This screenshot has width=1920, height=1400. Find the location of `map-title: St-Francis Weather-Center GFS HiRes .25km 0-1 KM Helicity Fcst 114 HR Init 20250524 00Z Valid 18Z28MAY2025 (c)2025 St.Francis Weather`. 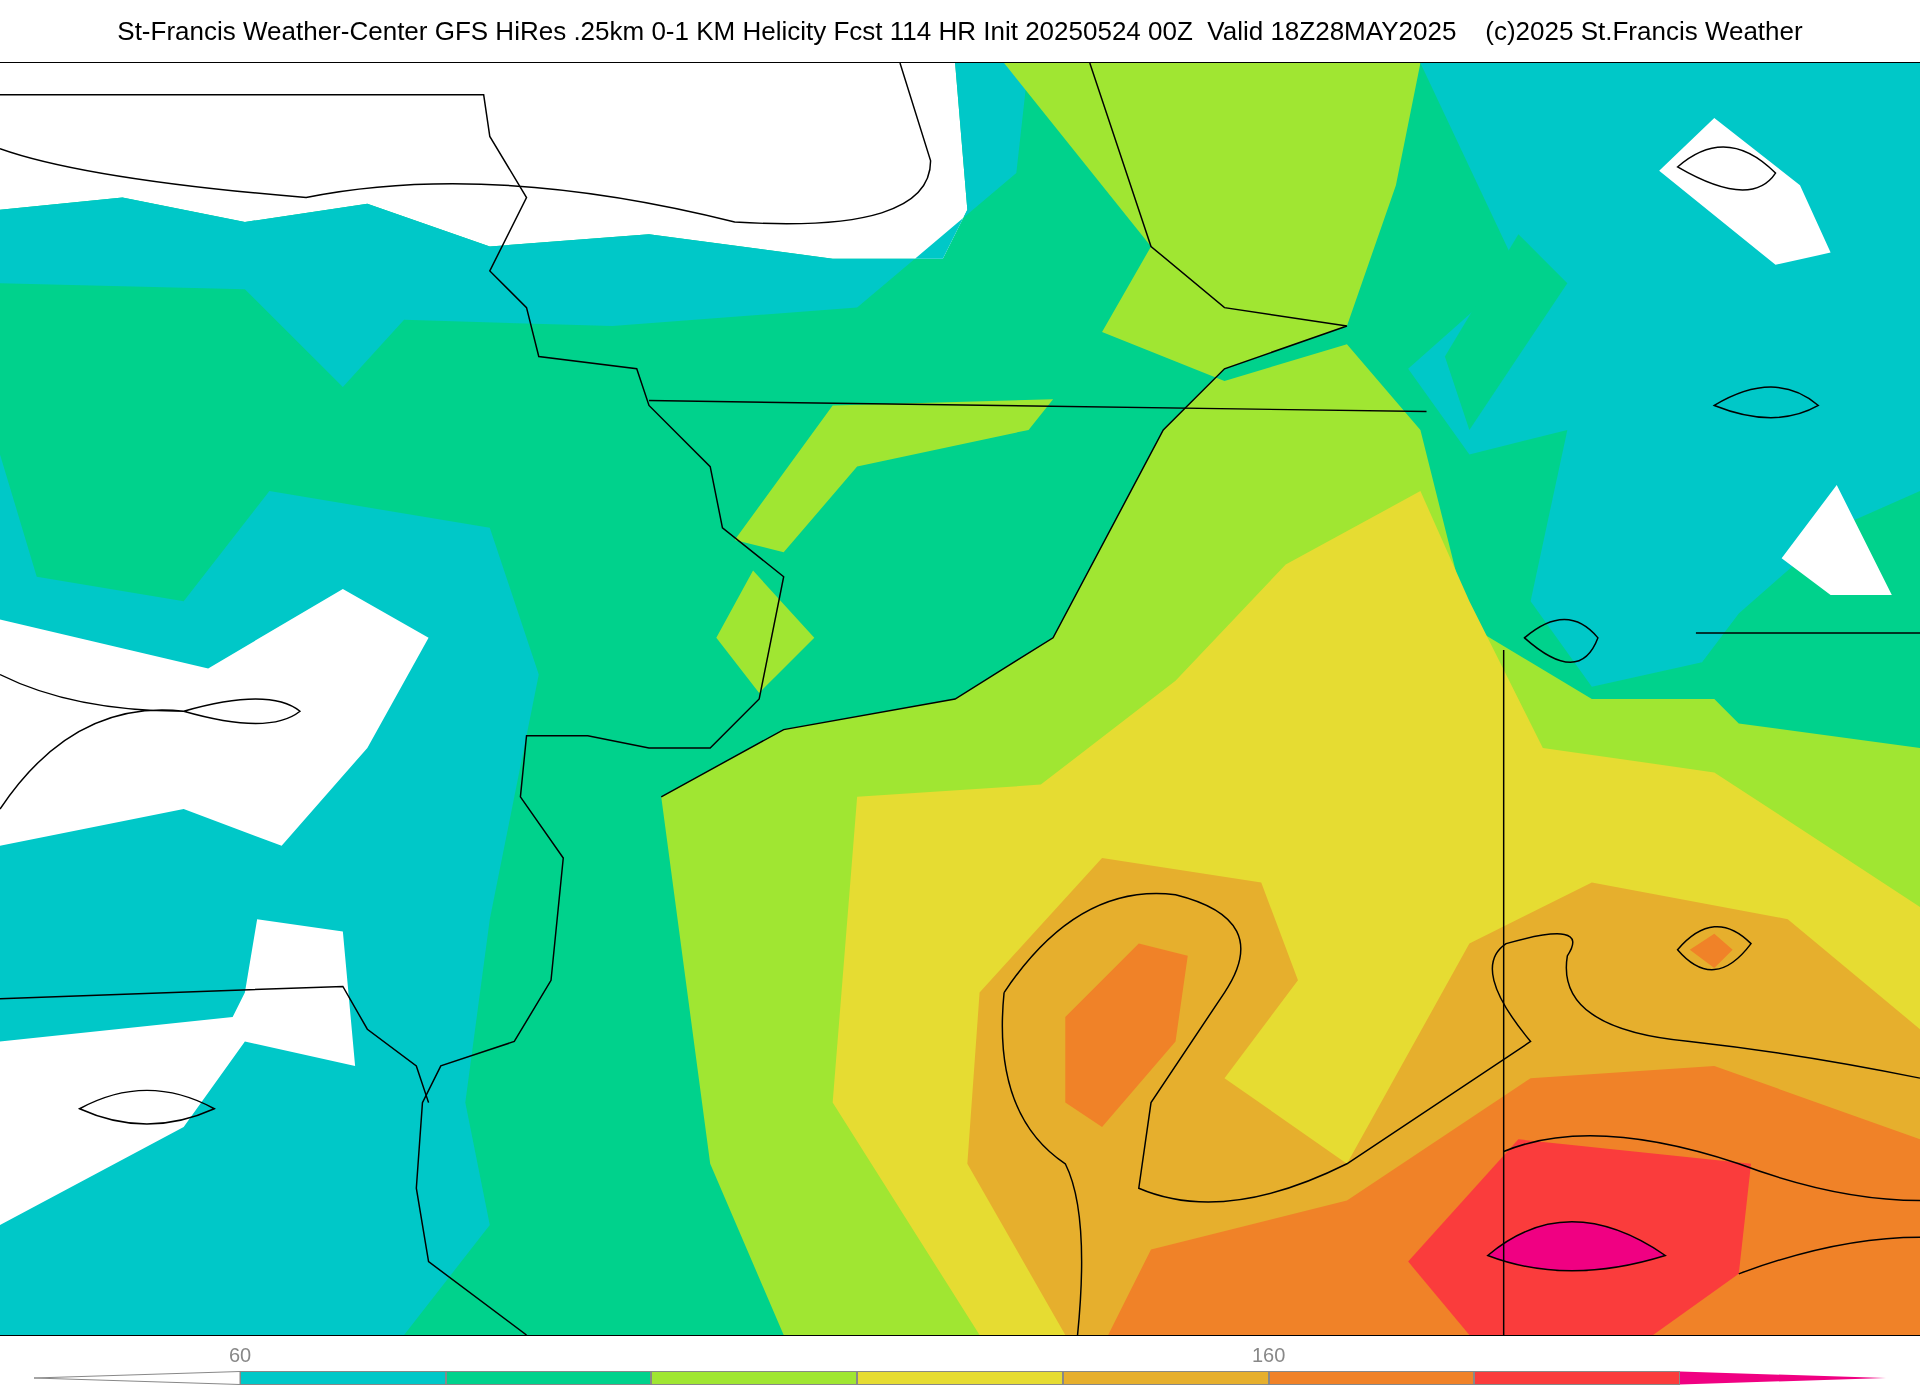

map-title: St-Francis Weather-Center GFS HiRes .25km 0-1 KM Helicity Fcst 114 HR Init 20250524 00Z Valid 18Z28MAY2025 (c)2025 St.Francis Weather is located at coordinates (960, 31).